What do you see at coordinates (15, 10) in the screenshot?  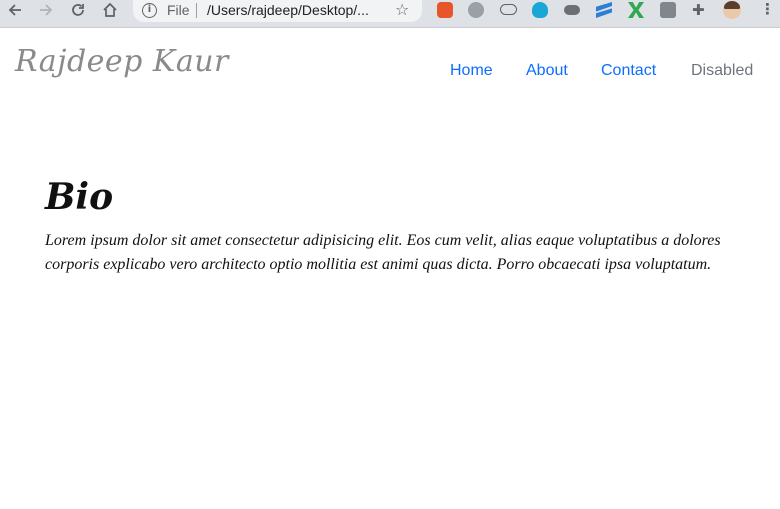 I see `back-icon` at bounding box center [15, 10].